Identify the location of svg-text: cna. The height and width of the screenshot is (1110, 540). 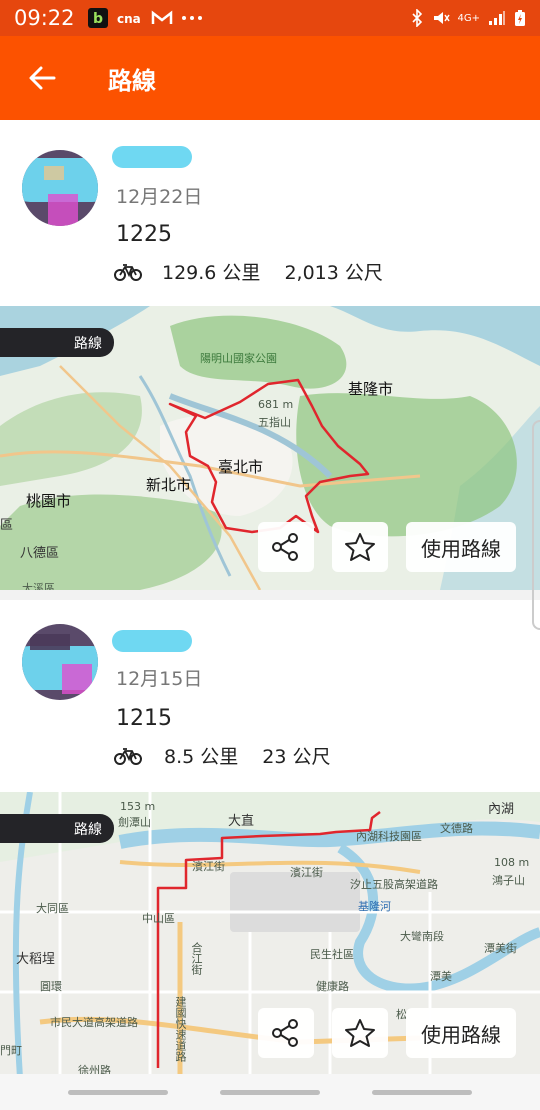
(129, 19).